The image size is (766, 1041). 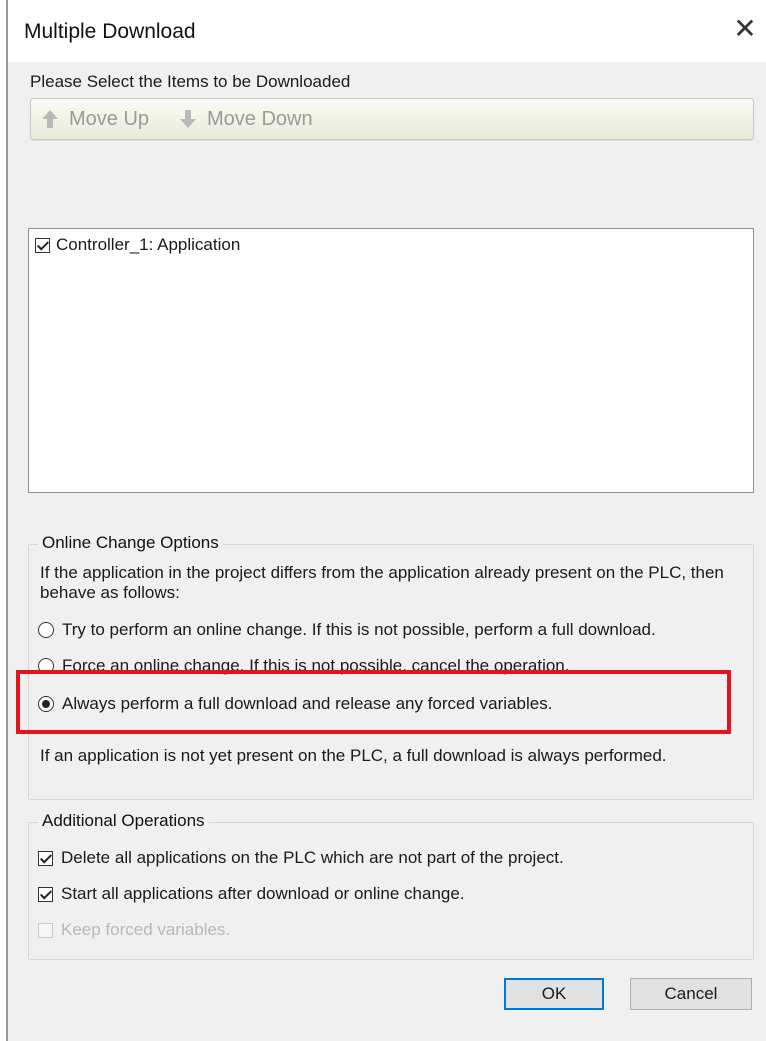 I want to click on move-down-button: Move Down, so click(x=246, y=119).